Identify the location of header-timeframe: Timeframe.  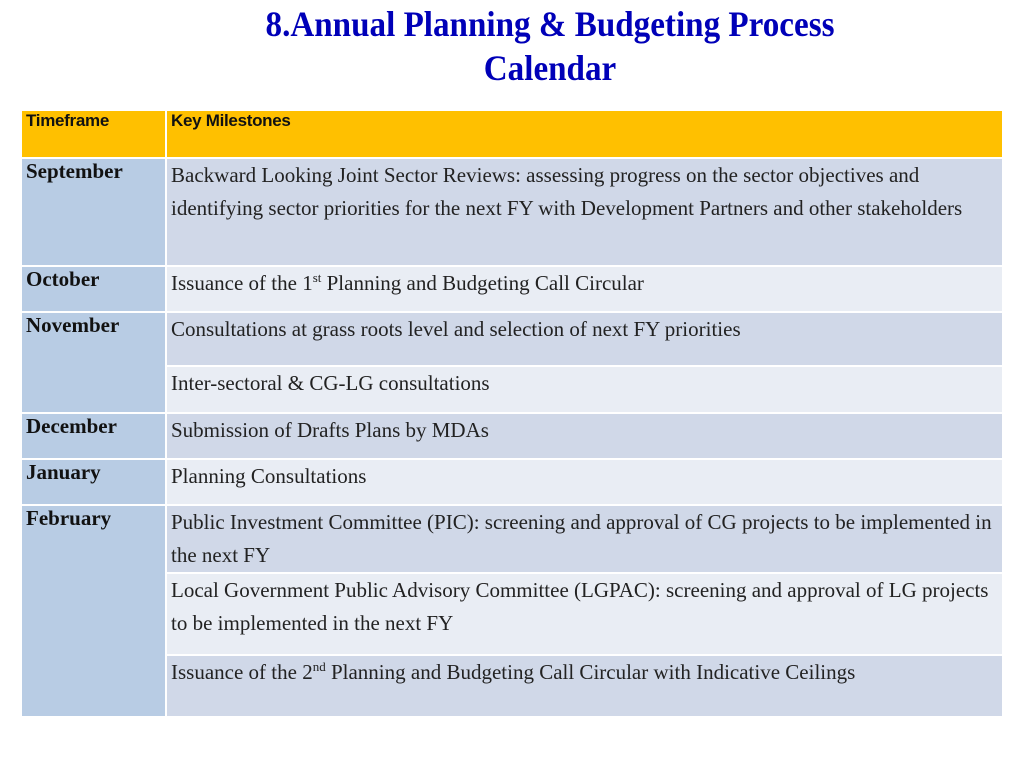
(93, 134).